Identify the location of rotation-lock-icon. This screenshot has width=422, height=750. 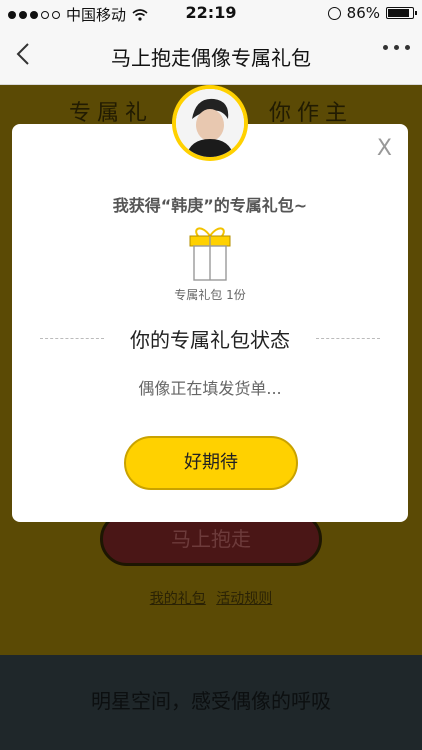
(334, 13).